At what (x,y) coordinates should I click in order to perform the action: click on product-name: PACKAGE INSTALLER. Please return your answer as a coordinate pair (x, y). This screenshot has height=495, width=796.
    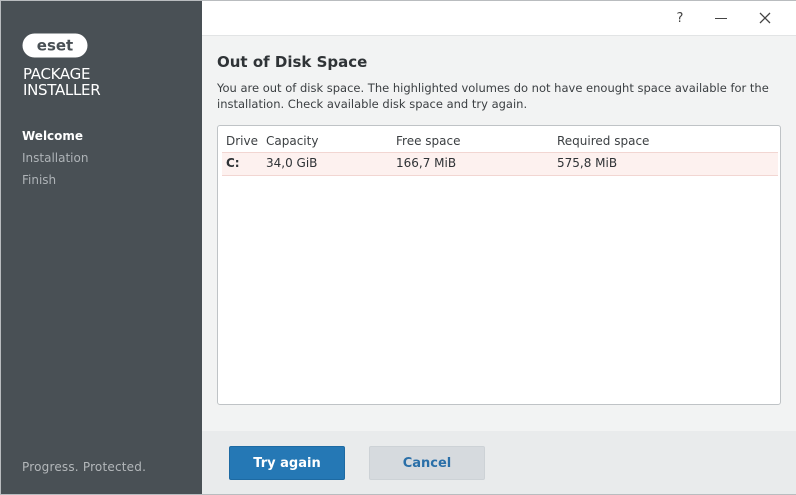
    Looking at the image, I should click on (62, 82).